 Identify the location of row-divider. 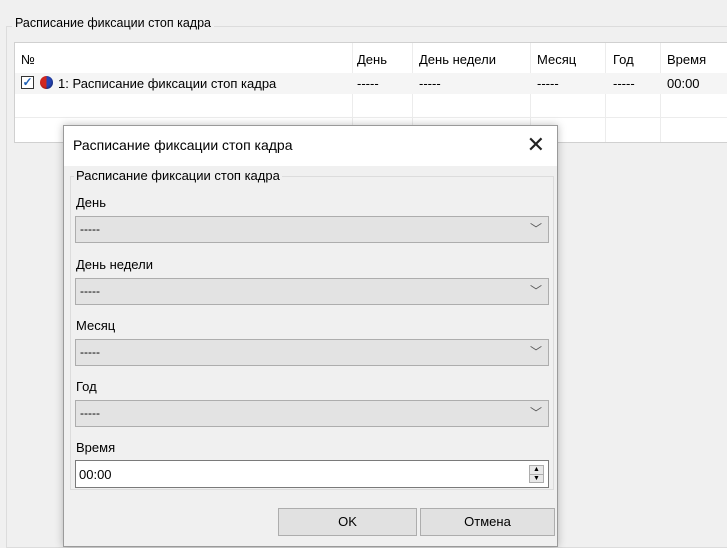
(371, 117).